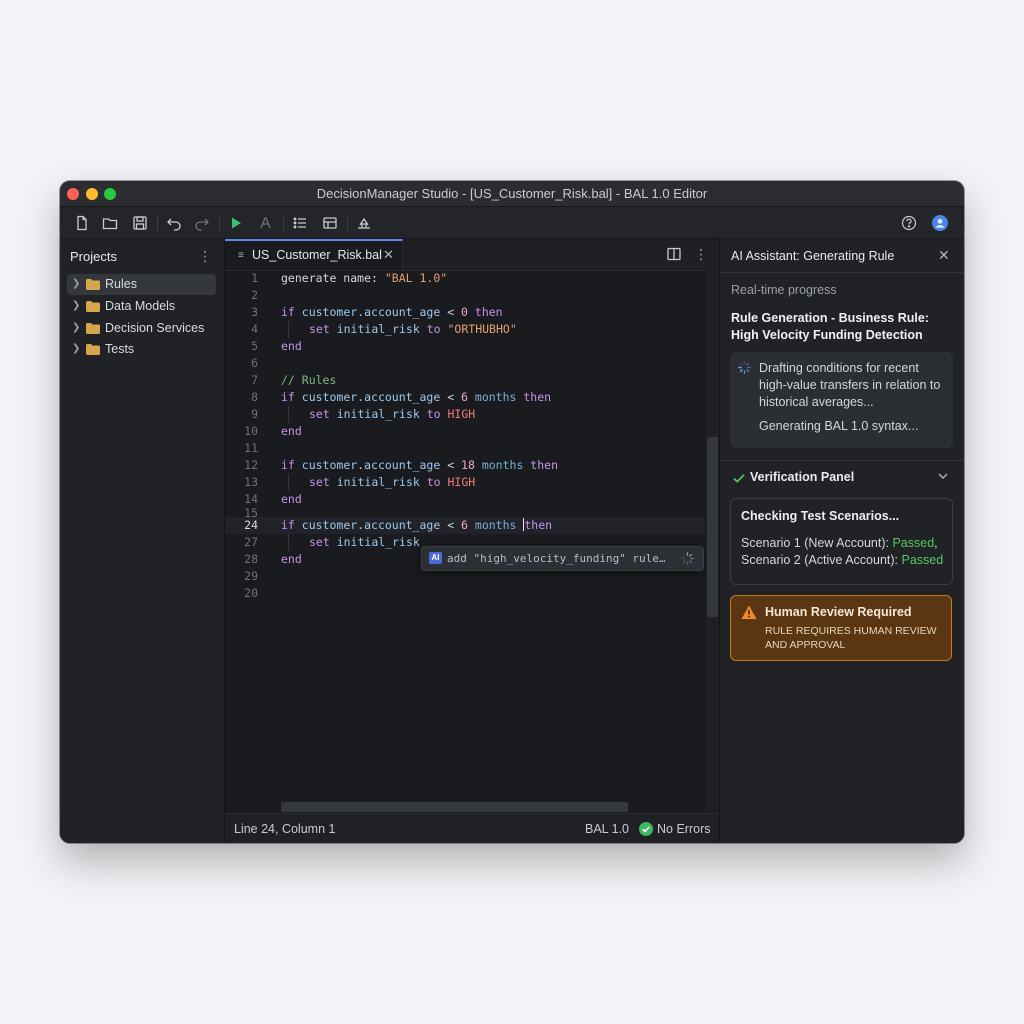  Describe the element at coordinates (110, 223) in the screenshot. I see `open-folder-icon` at that location.